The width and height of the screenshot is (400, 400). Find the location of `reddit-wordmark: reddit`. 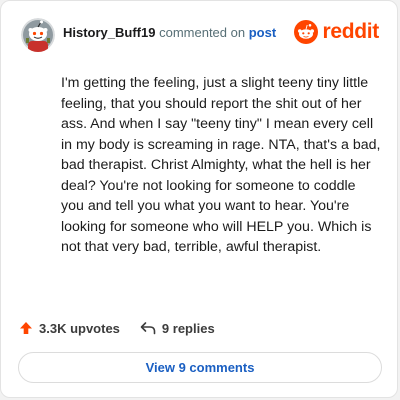

reddit-wordmark: reddit is located at coordinates (350, 31).